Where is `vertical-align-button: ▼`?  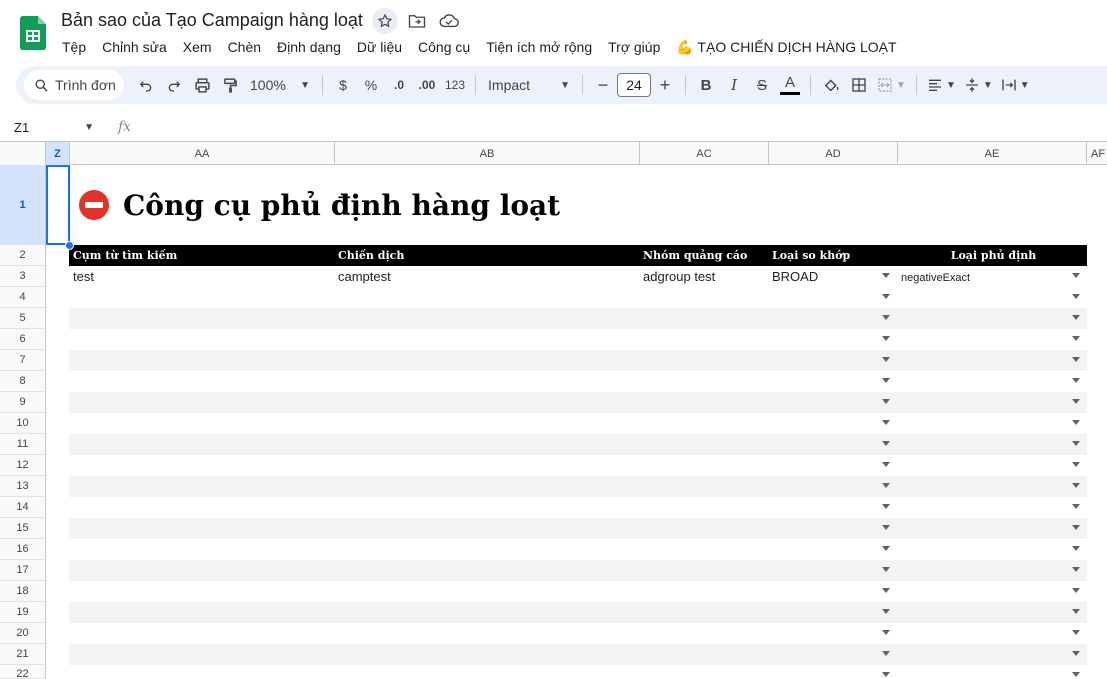
vertical-align-button: ▼ is located at coordinates (978, 85).